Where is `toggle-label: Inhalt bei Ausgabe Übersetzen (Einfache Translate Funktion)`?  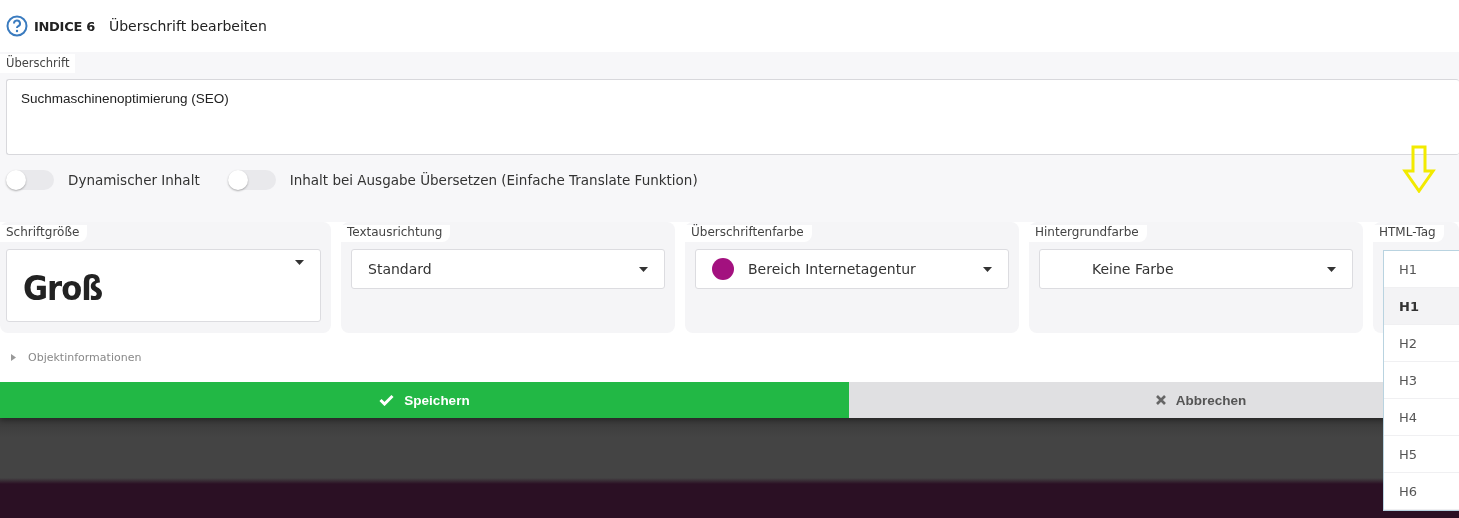 toggle-label: Inhalt bei Ausgabe Übersetzen (Einfache Translate Funktion) is located at coordinates (493, 180).